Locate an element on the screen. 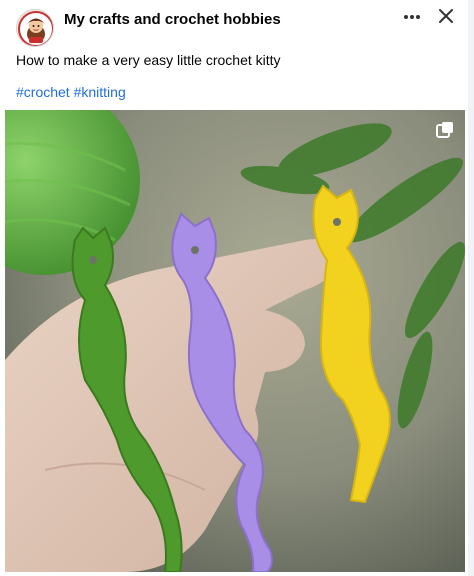 Image resolution: width=474 pixels, height=576 pixels. page-name: My crafts and crochet hobbies is located at coordinates (172, 19).